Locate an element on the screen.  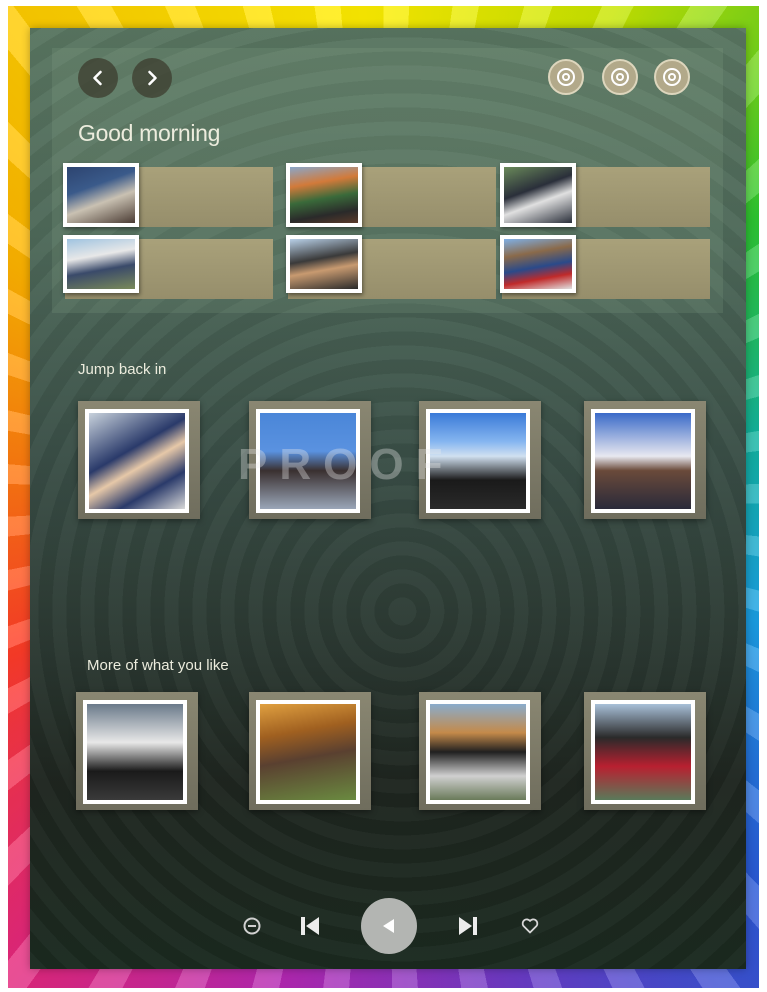
shuffle-button is located at coordinates (252, 926).